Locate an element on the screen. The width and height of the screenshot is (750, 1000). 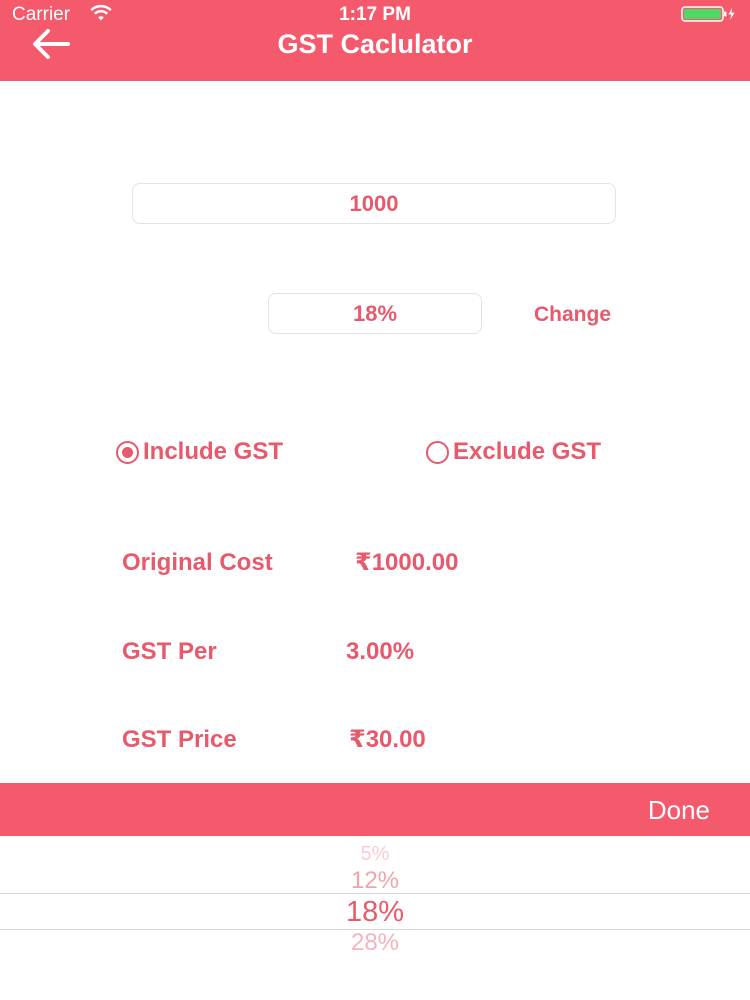
gst-price-value: ₹30.00 is located at coordinates (387, 739).